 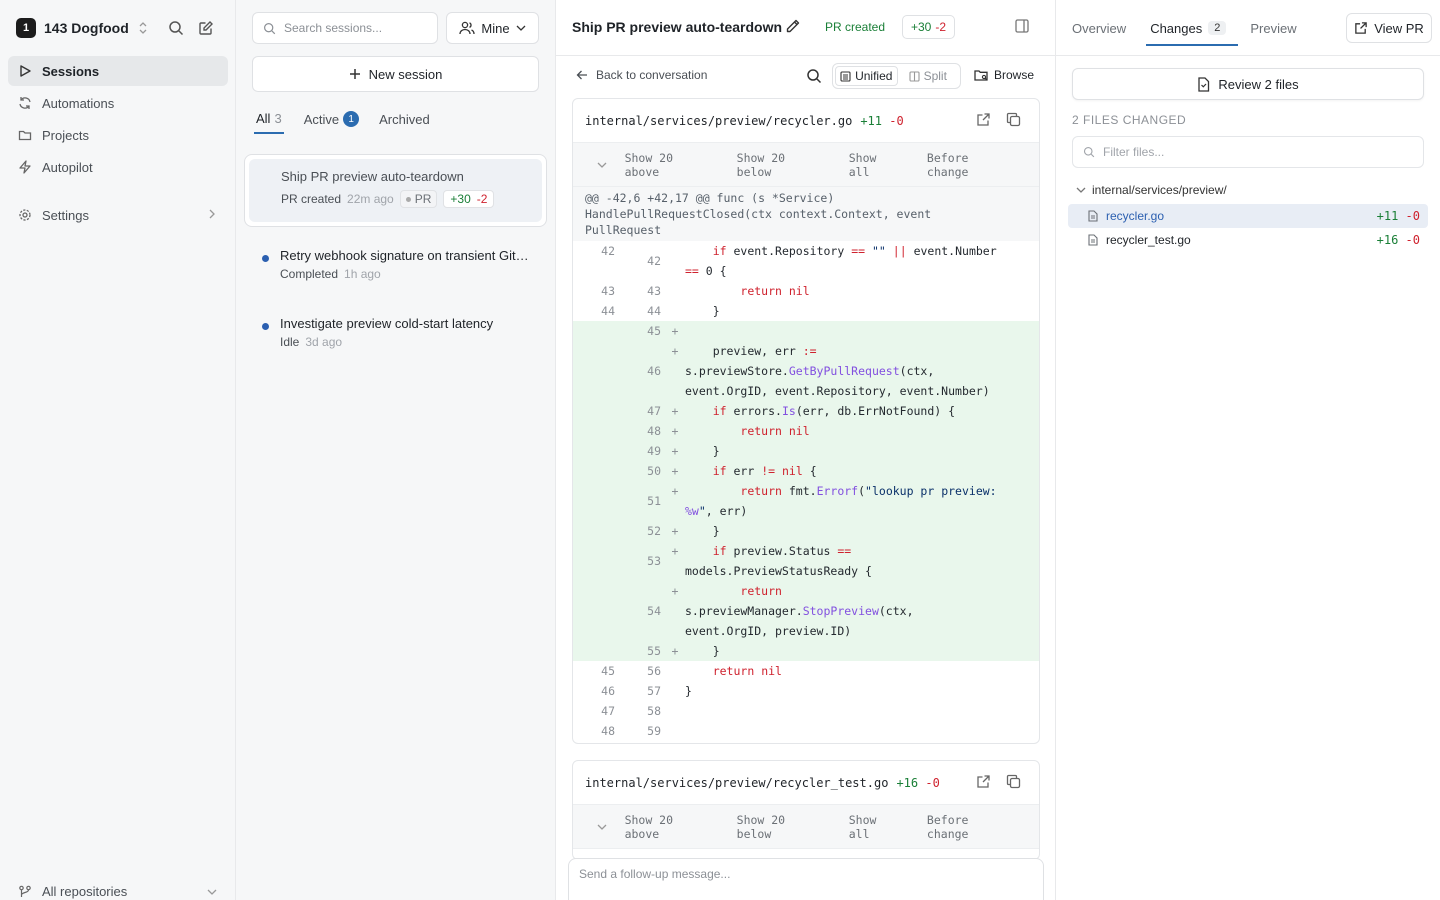 I want to click on pencil-icon, so click(x=793, y=26).